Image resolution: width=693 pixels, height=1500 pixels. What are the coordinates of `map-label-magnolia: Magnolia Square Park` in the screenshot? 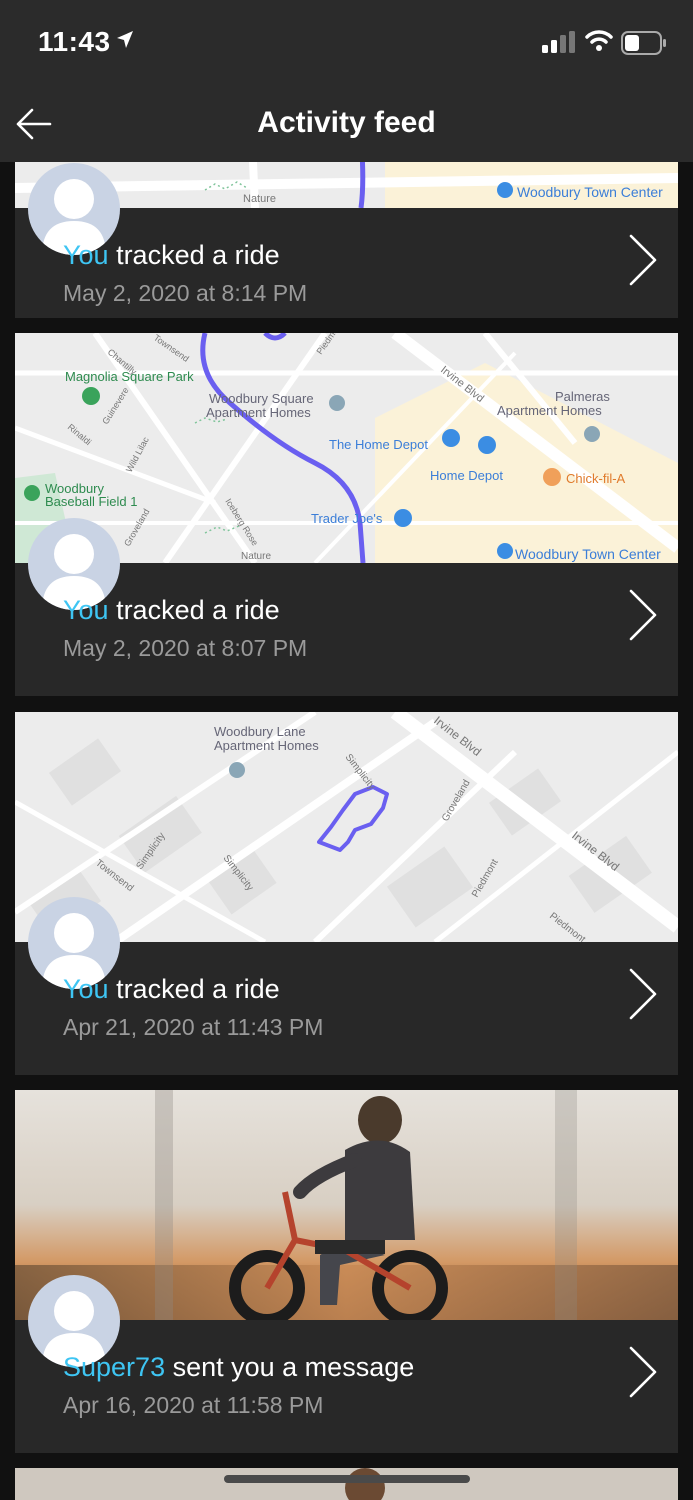 It's located at (129, 376).